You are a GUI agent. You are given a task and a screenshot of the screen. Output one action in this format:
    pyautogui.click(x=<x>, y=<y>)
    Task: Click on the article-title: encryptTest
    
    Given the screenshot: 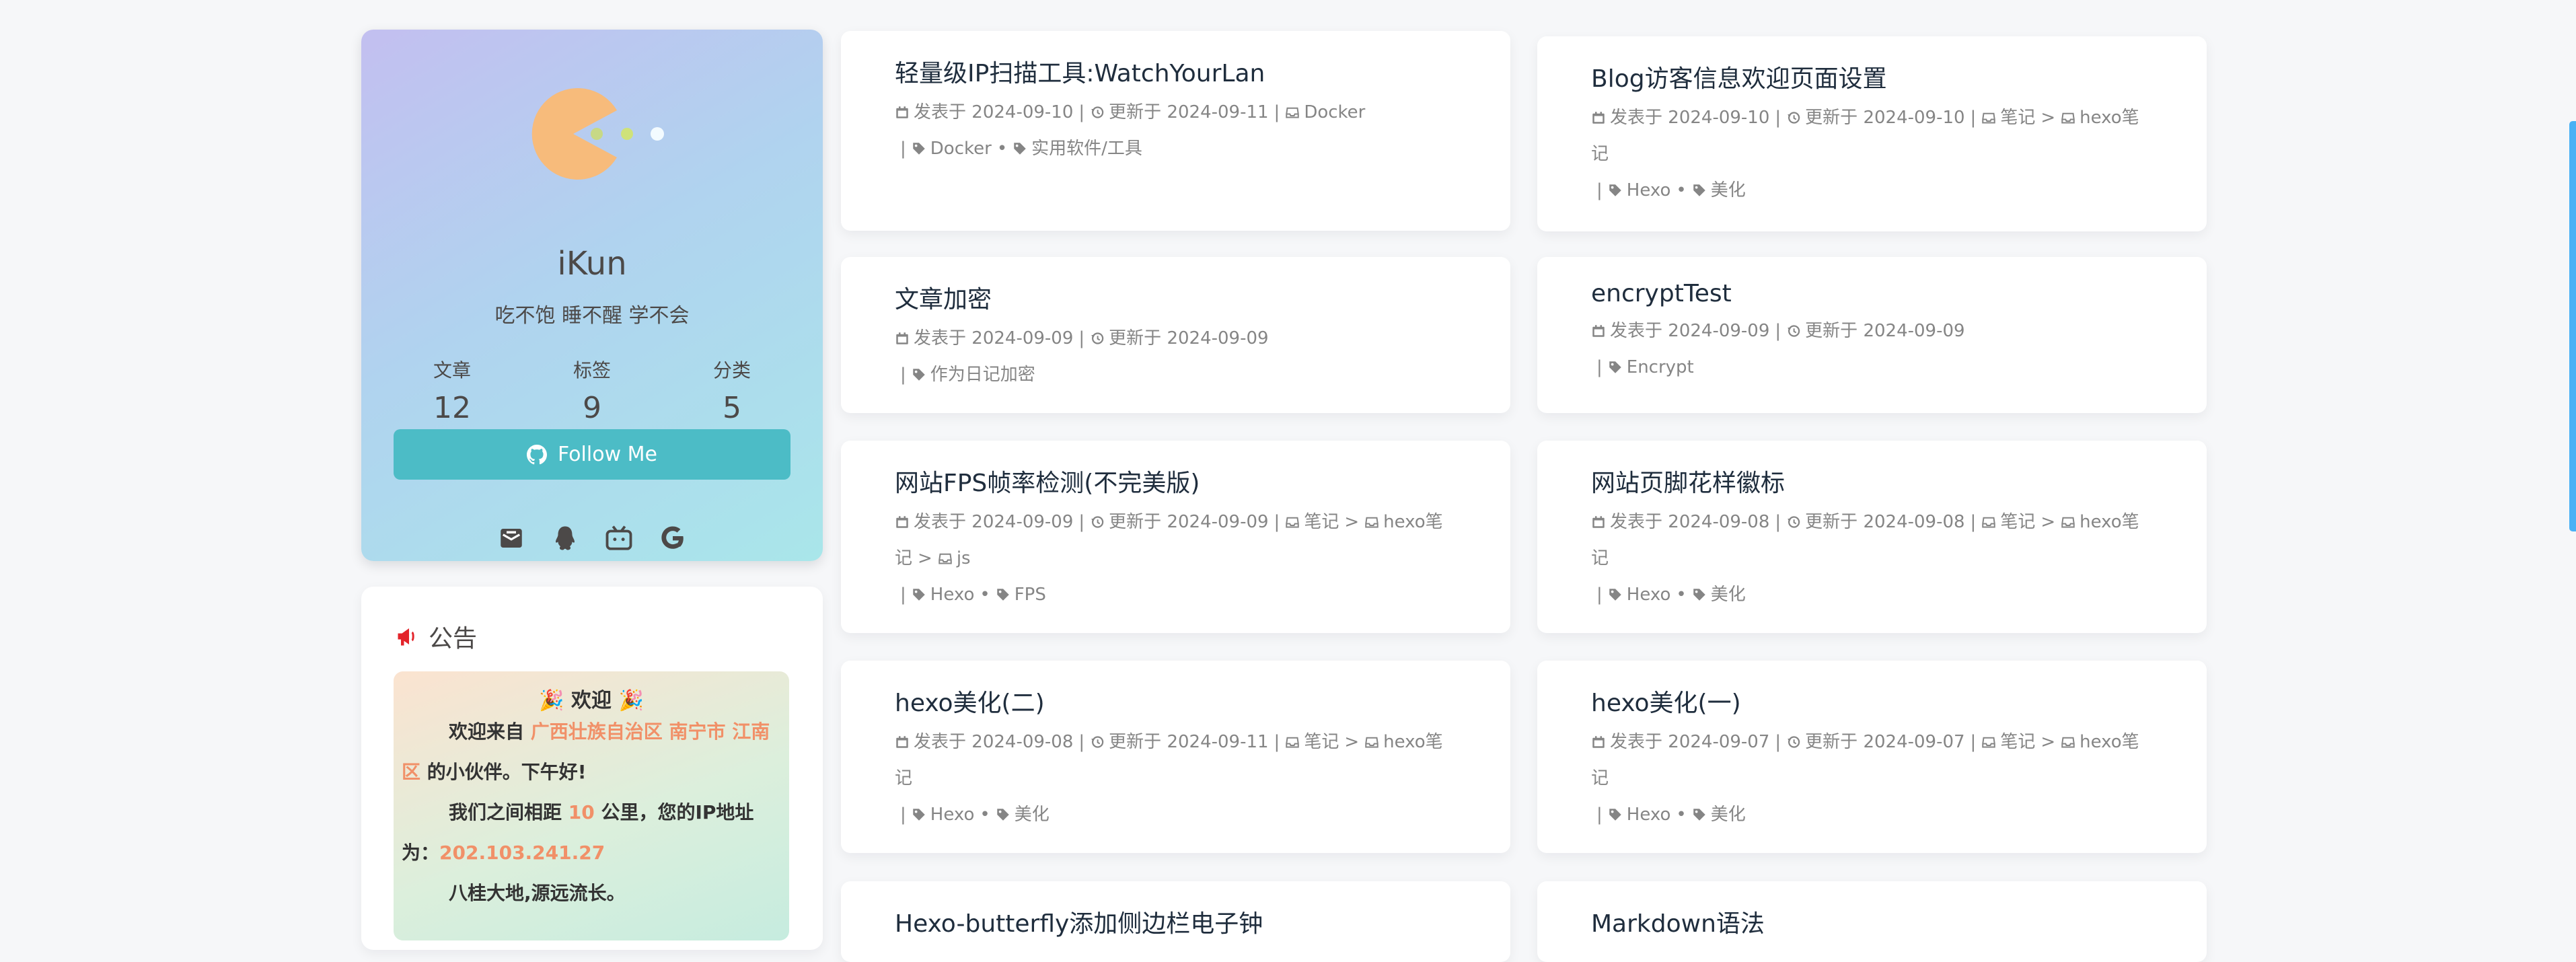 What is the action you would take?
    pyautogui.click(x=1872, y=293)
    